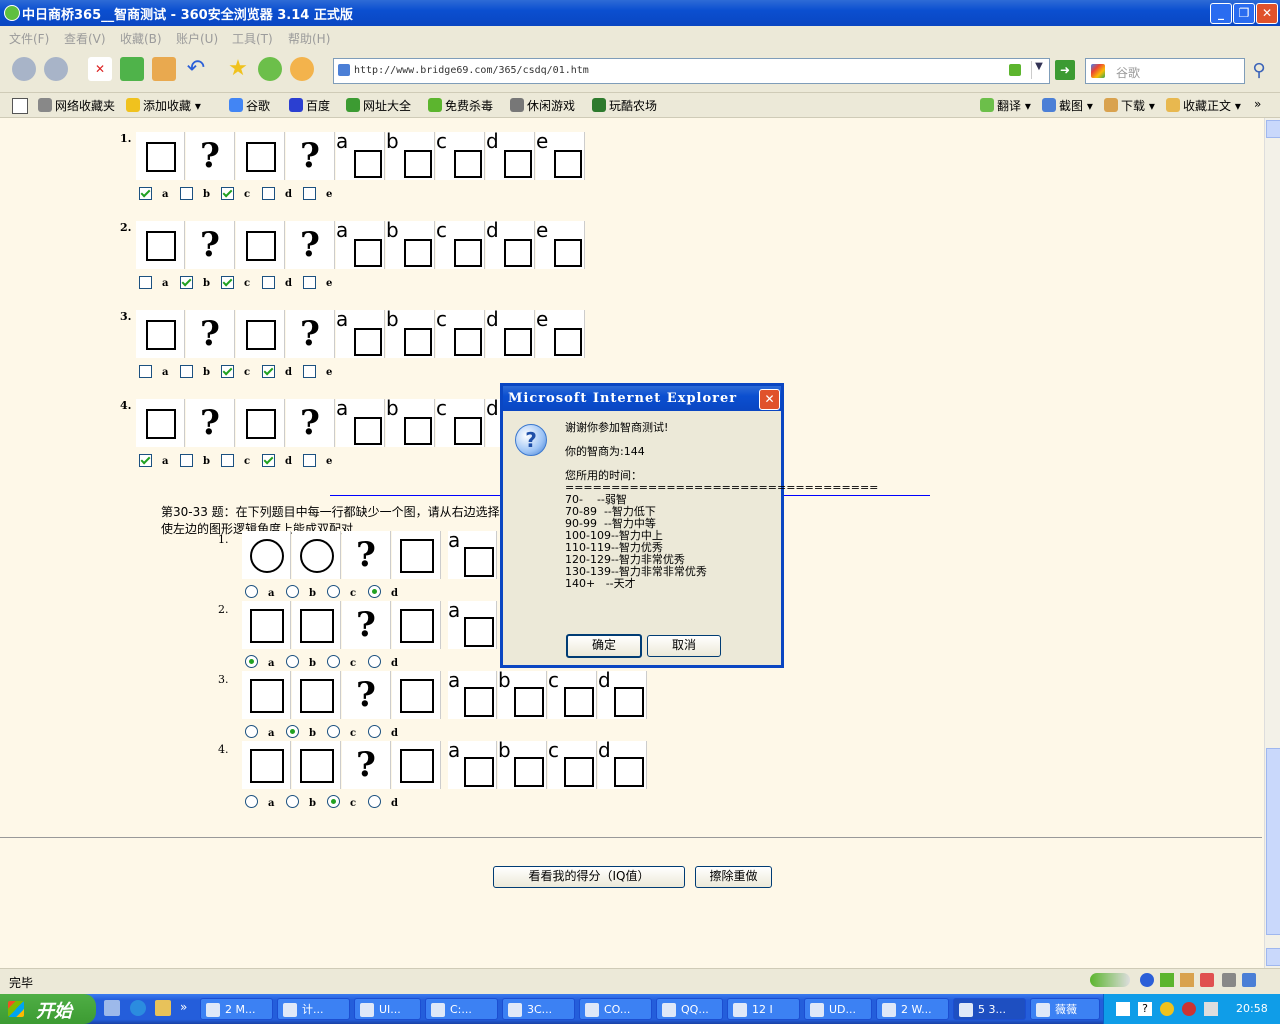 This screenshot has width=1280, height=1024. I want to click on fav-farm: 玩酷农场, so click(624, 105).